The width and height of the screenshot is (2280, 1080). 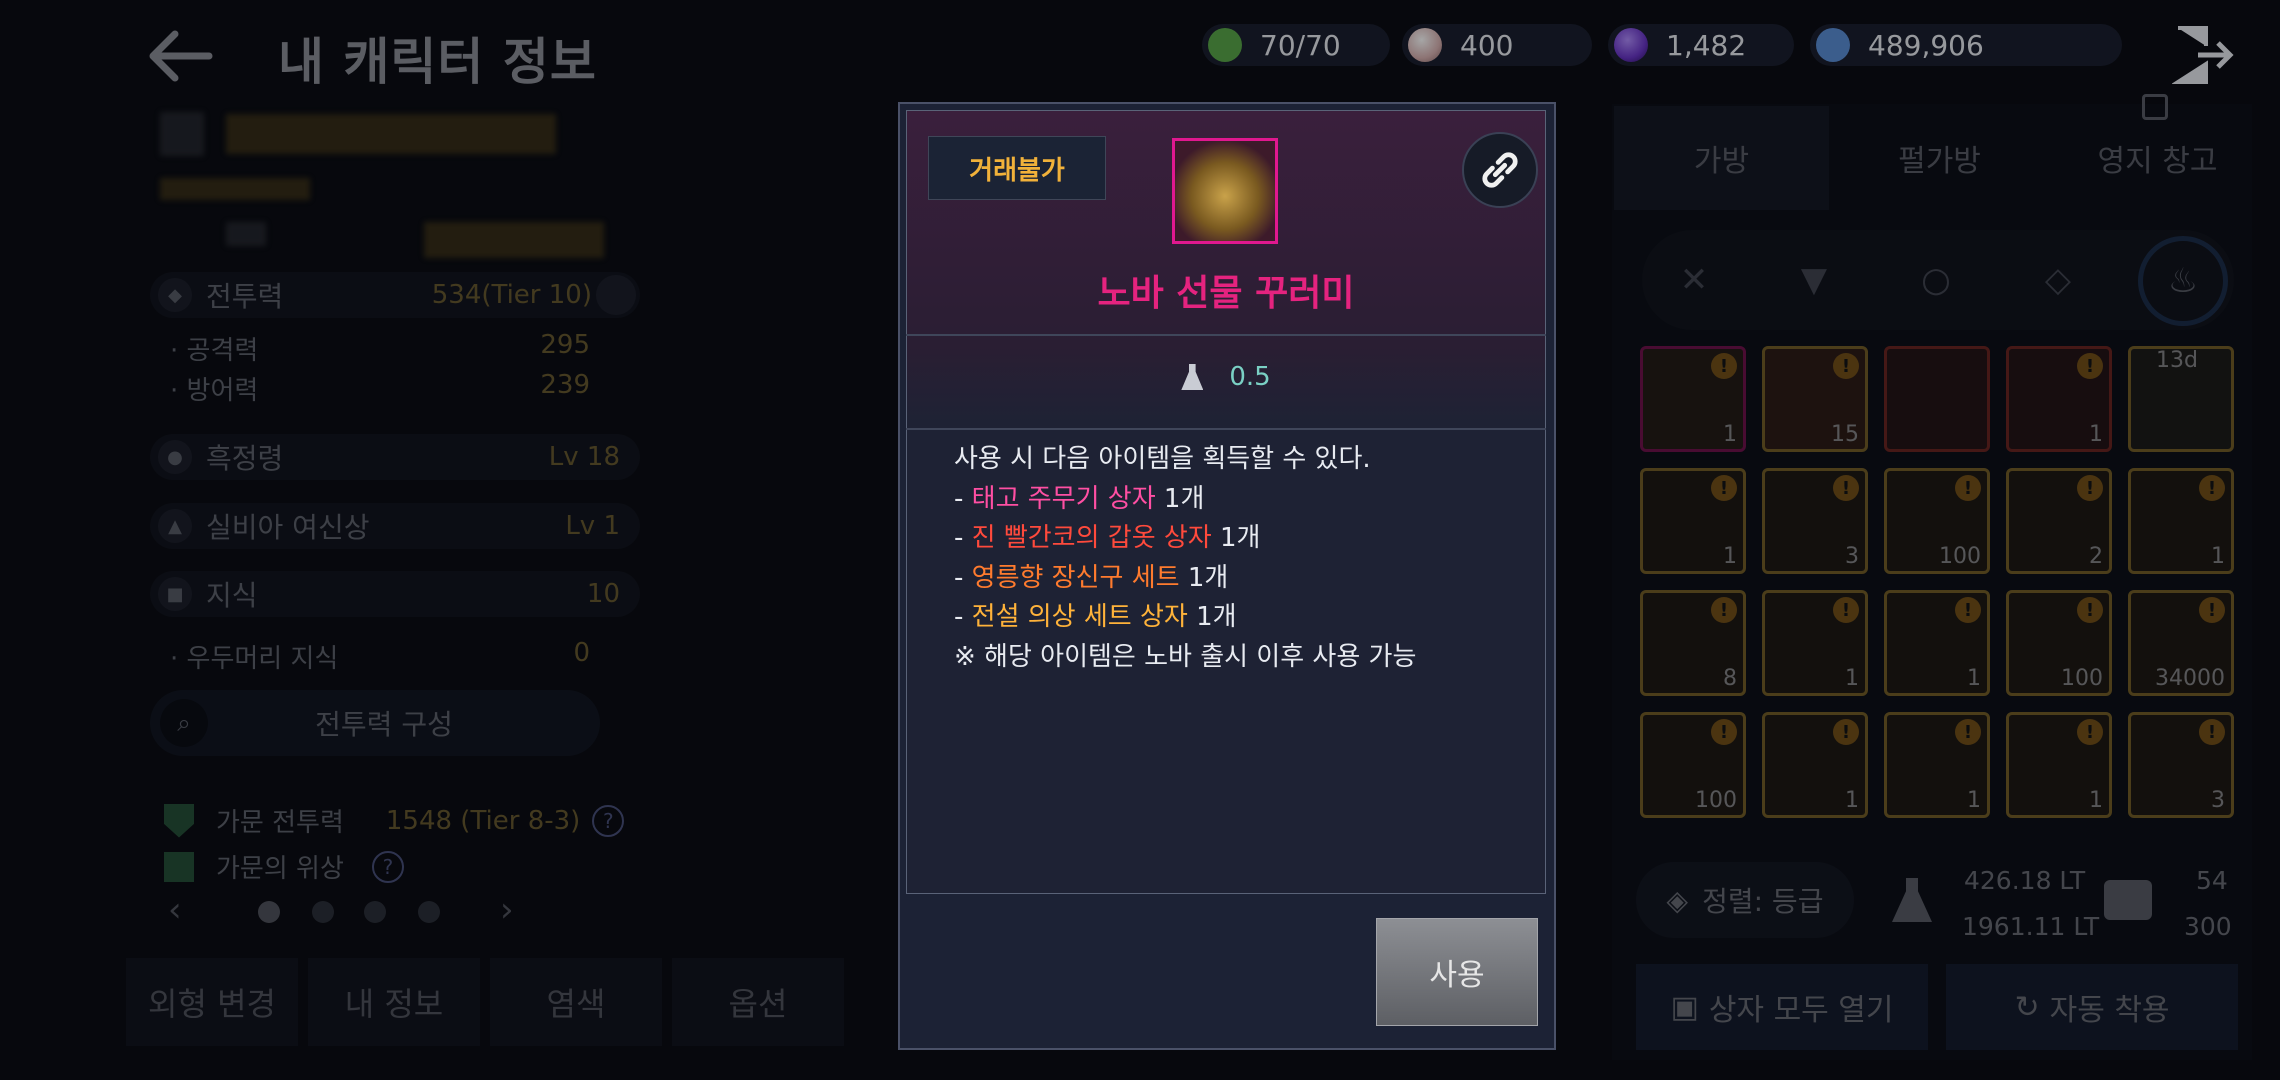 I want to click on usage-note: ※ 해당 아이템은 노바 출시 이후 사용 가능, so click(x=1185, y=656).